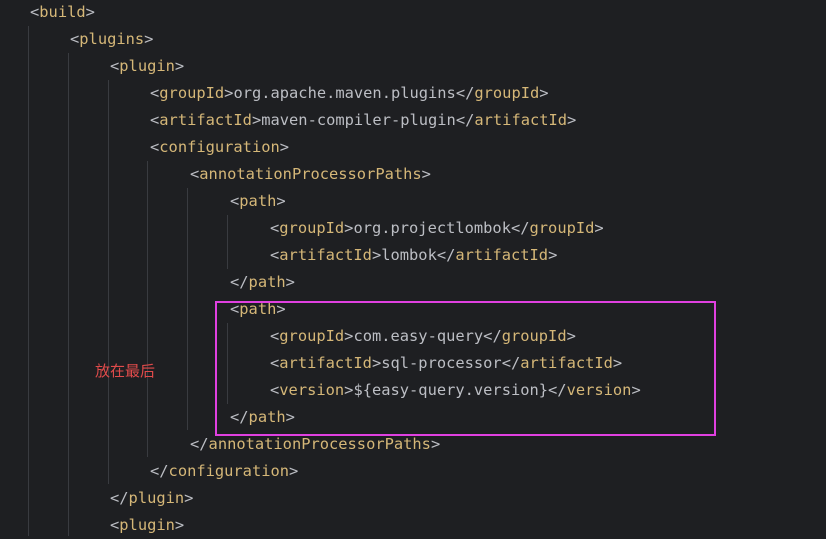  I want to click on code-line: <groupId>org.projectlombok</groupId>, so click(437, 228).